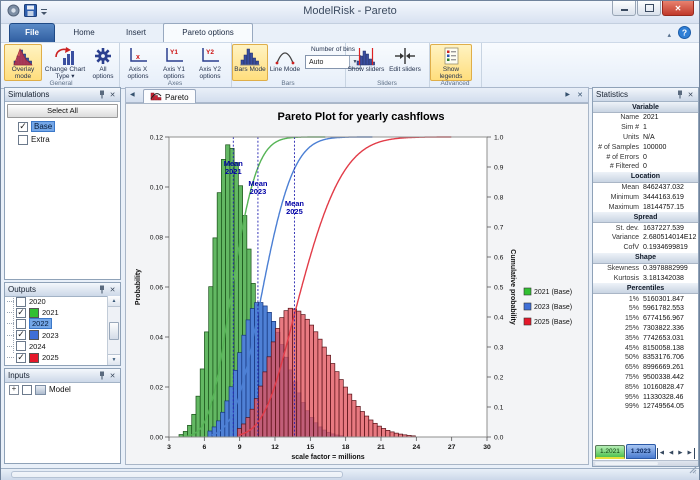  What do you see at coordinates (84, 32) in the screenshot?
I see `tab-home: Home` at bounding box center [84, 32].